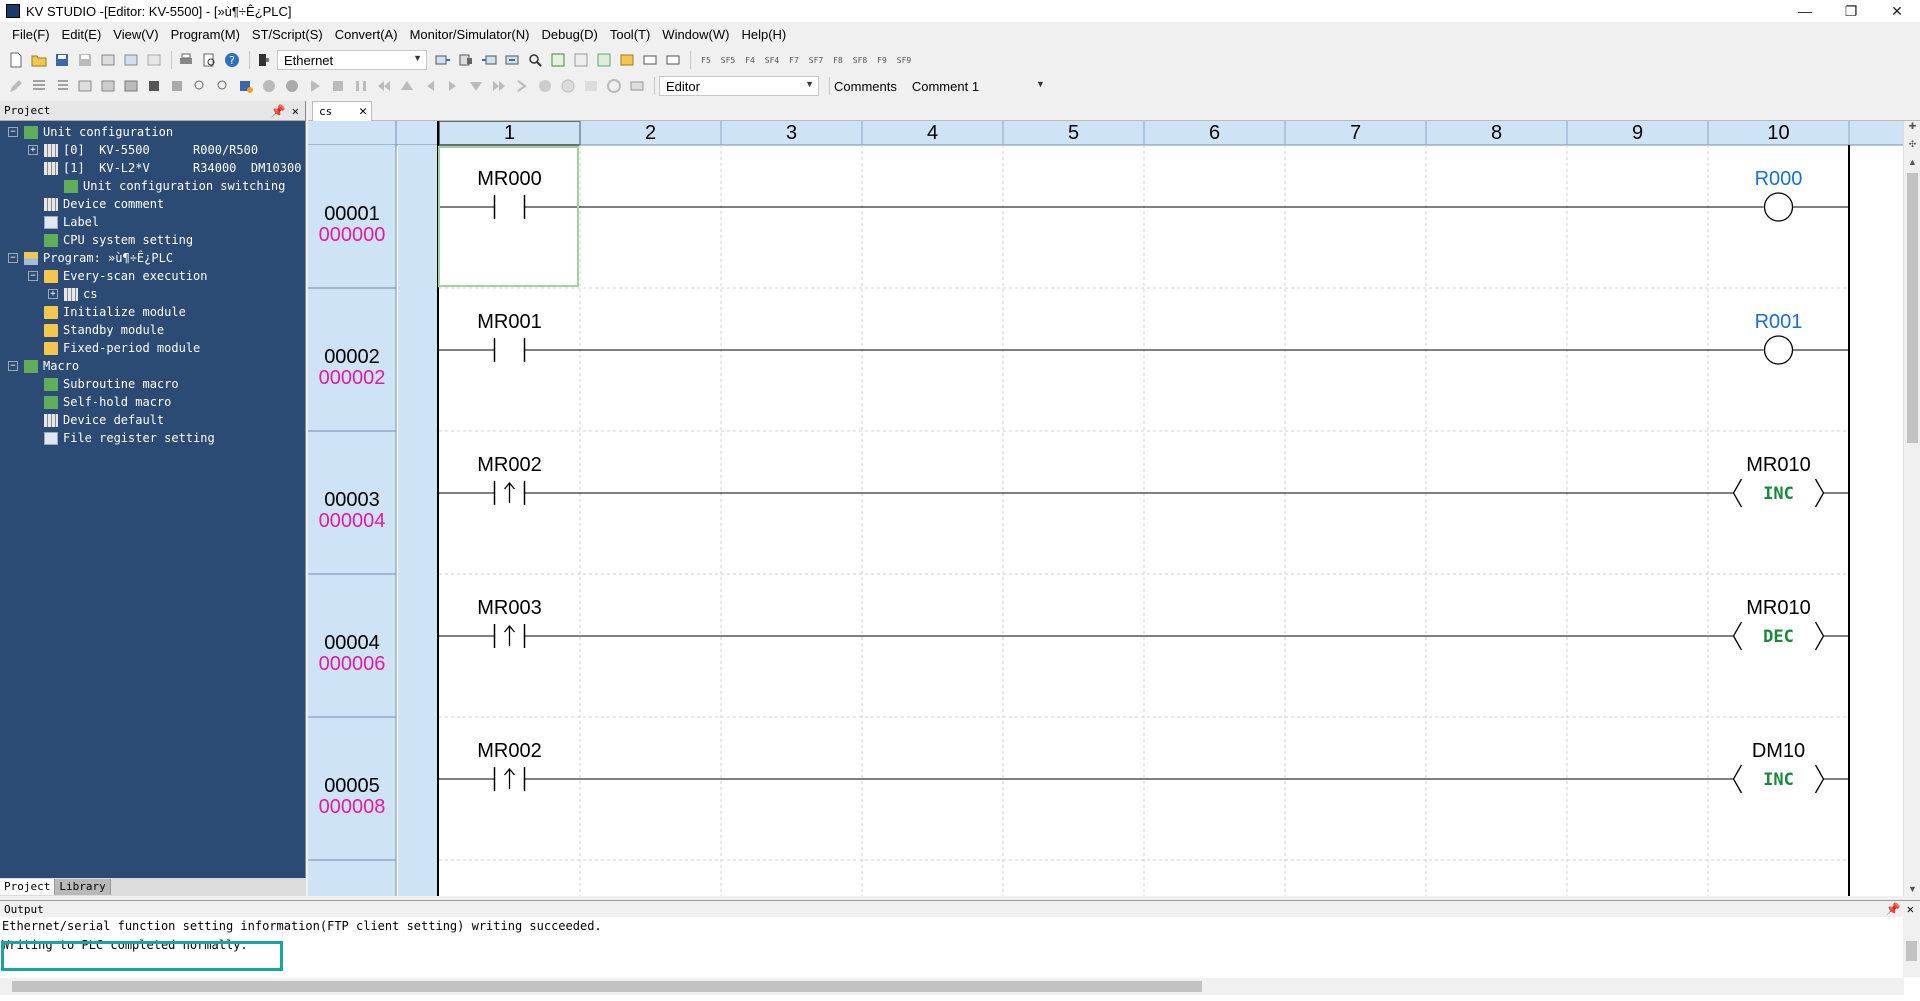 The width and height of the screenshot is (1920, 1001). Describe the element at coordinates (512, 60) in the screenshot. I see `verify-icon` at that location.